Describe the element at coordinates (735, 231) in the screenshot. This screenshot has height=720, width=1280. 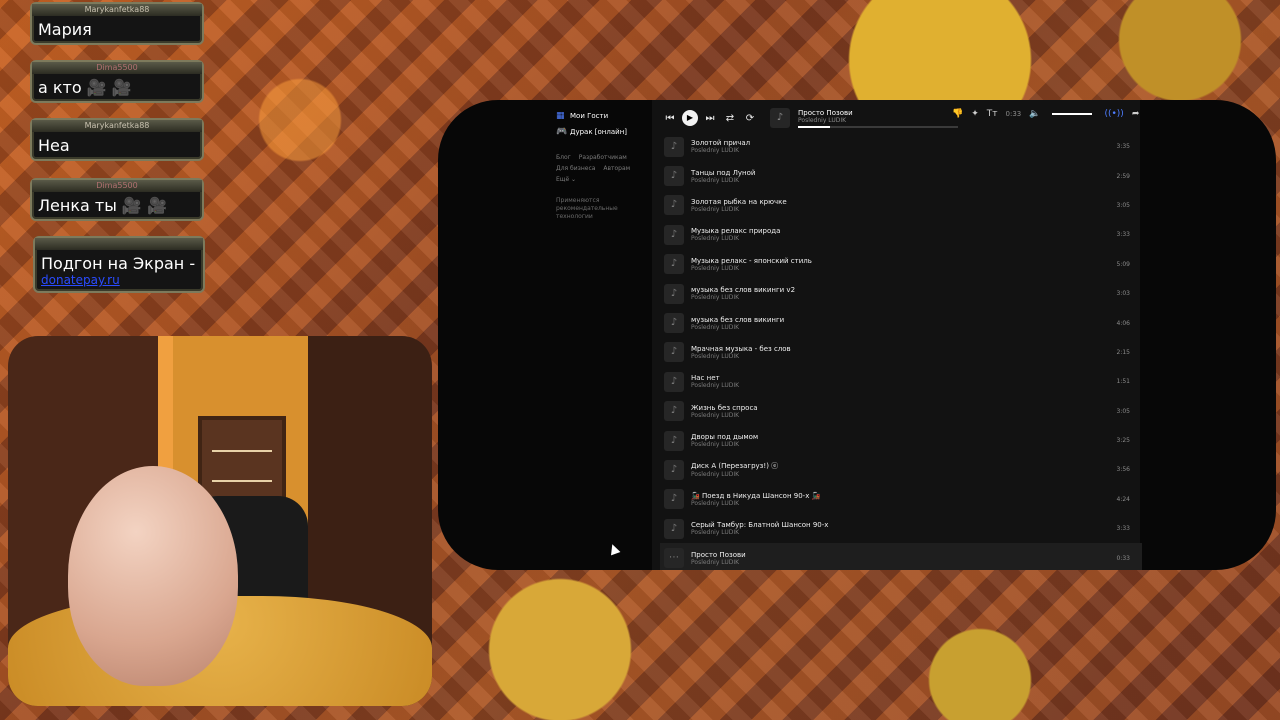
I see `track-title: Музыка релакс природа` at that location.